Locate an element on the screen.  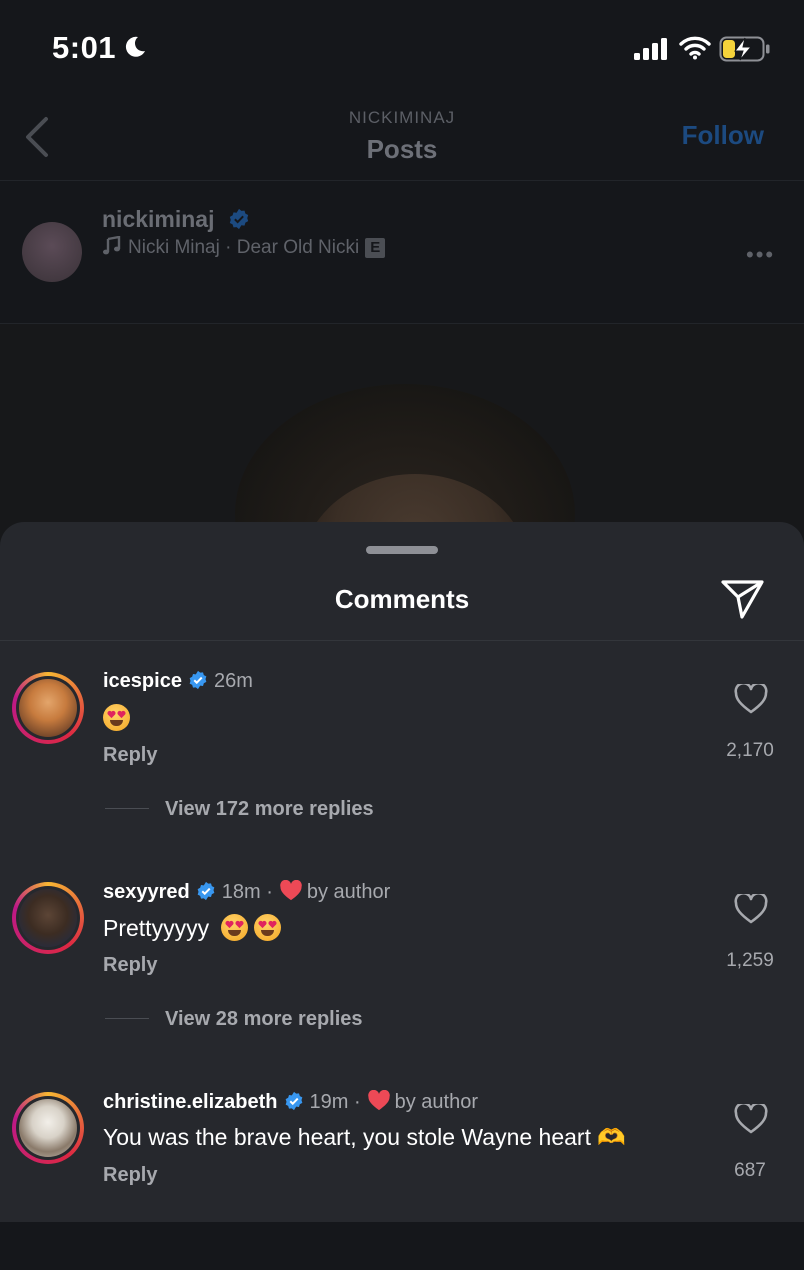
signal-icon is located at coordinates (650, 49).